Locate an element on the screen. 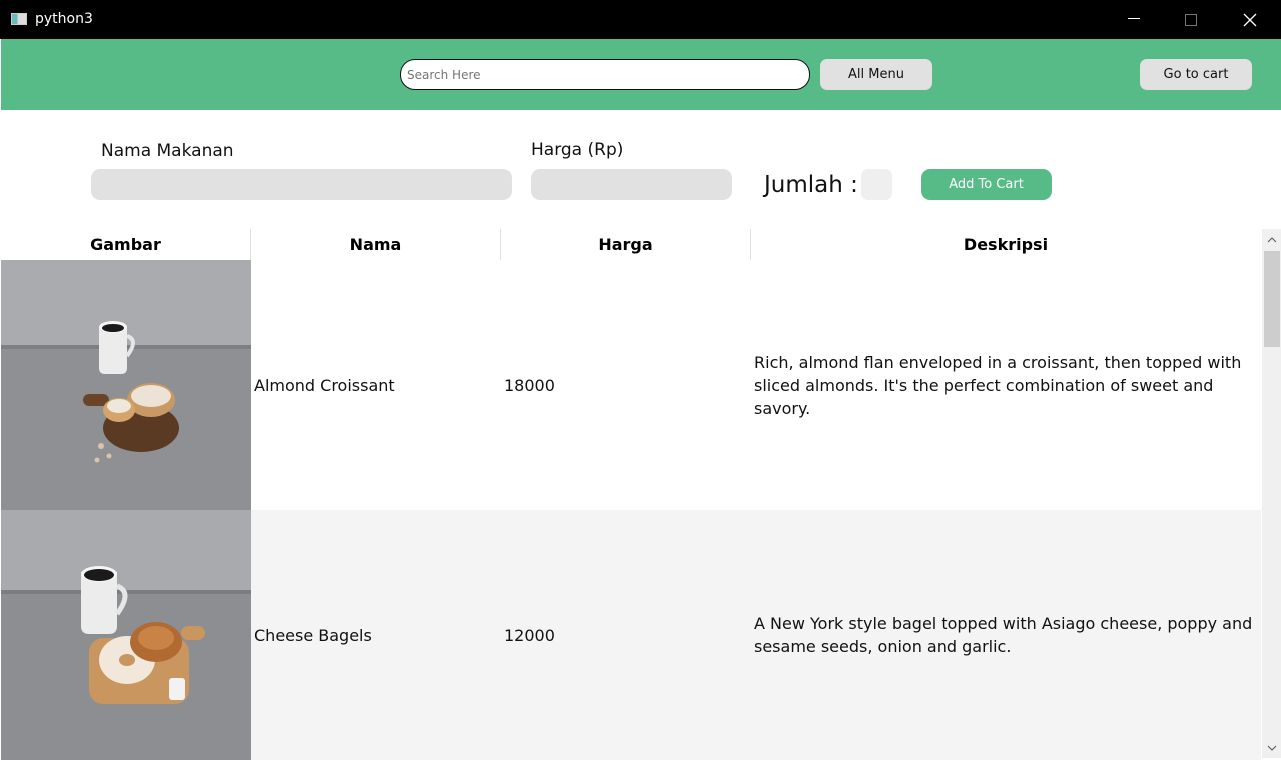  add-to-cart-button: Add To Cart is located at coordinates (986, 184).